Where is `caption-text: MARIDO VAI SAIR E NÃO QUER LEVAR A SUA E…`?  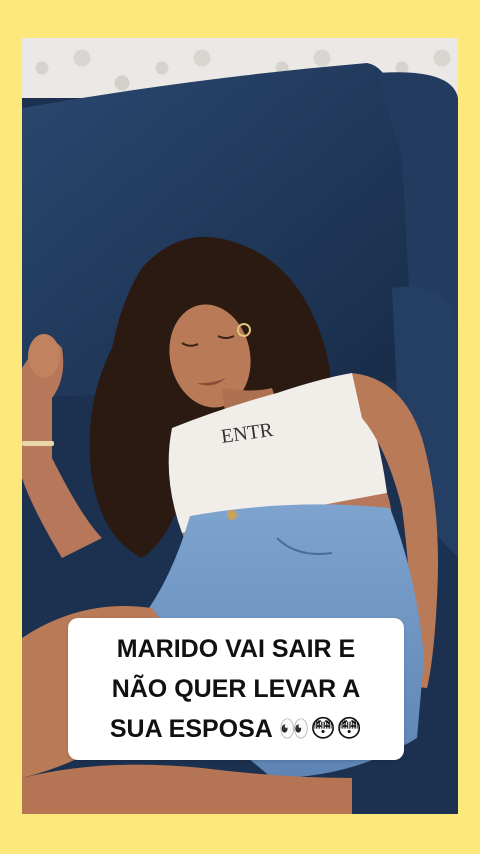
caption-text: MARIDO VAI SAIR E NÃO QUER LEVAR A SUA E… is located at coordinates (236, 689).